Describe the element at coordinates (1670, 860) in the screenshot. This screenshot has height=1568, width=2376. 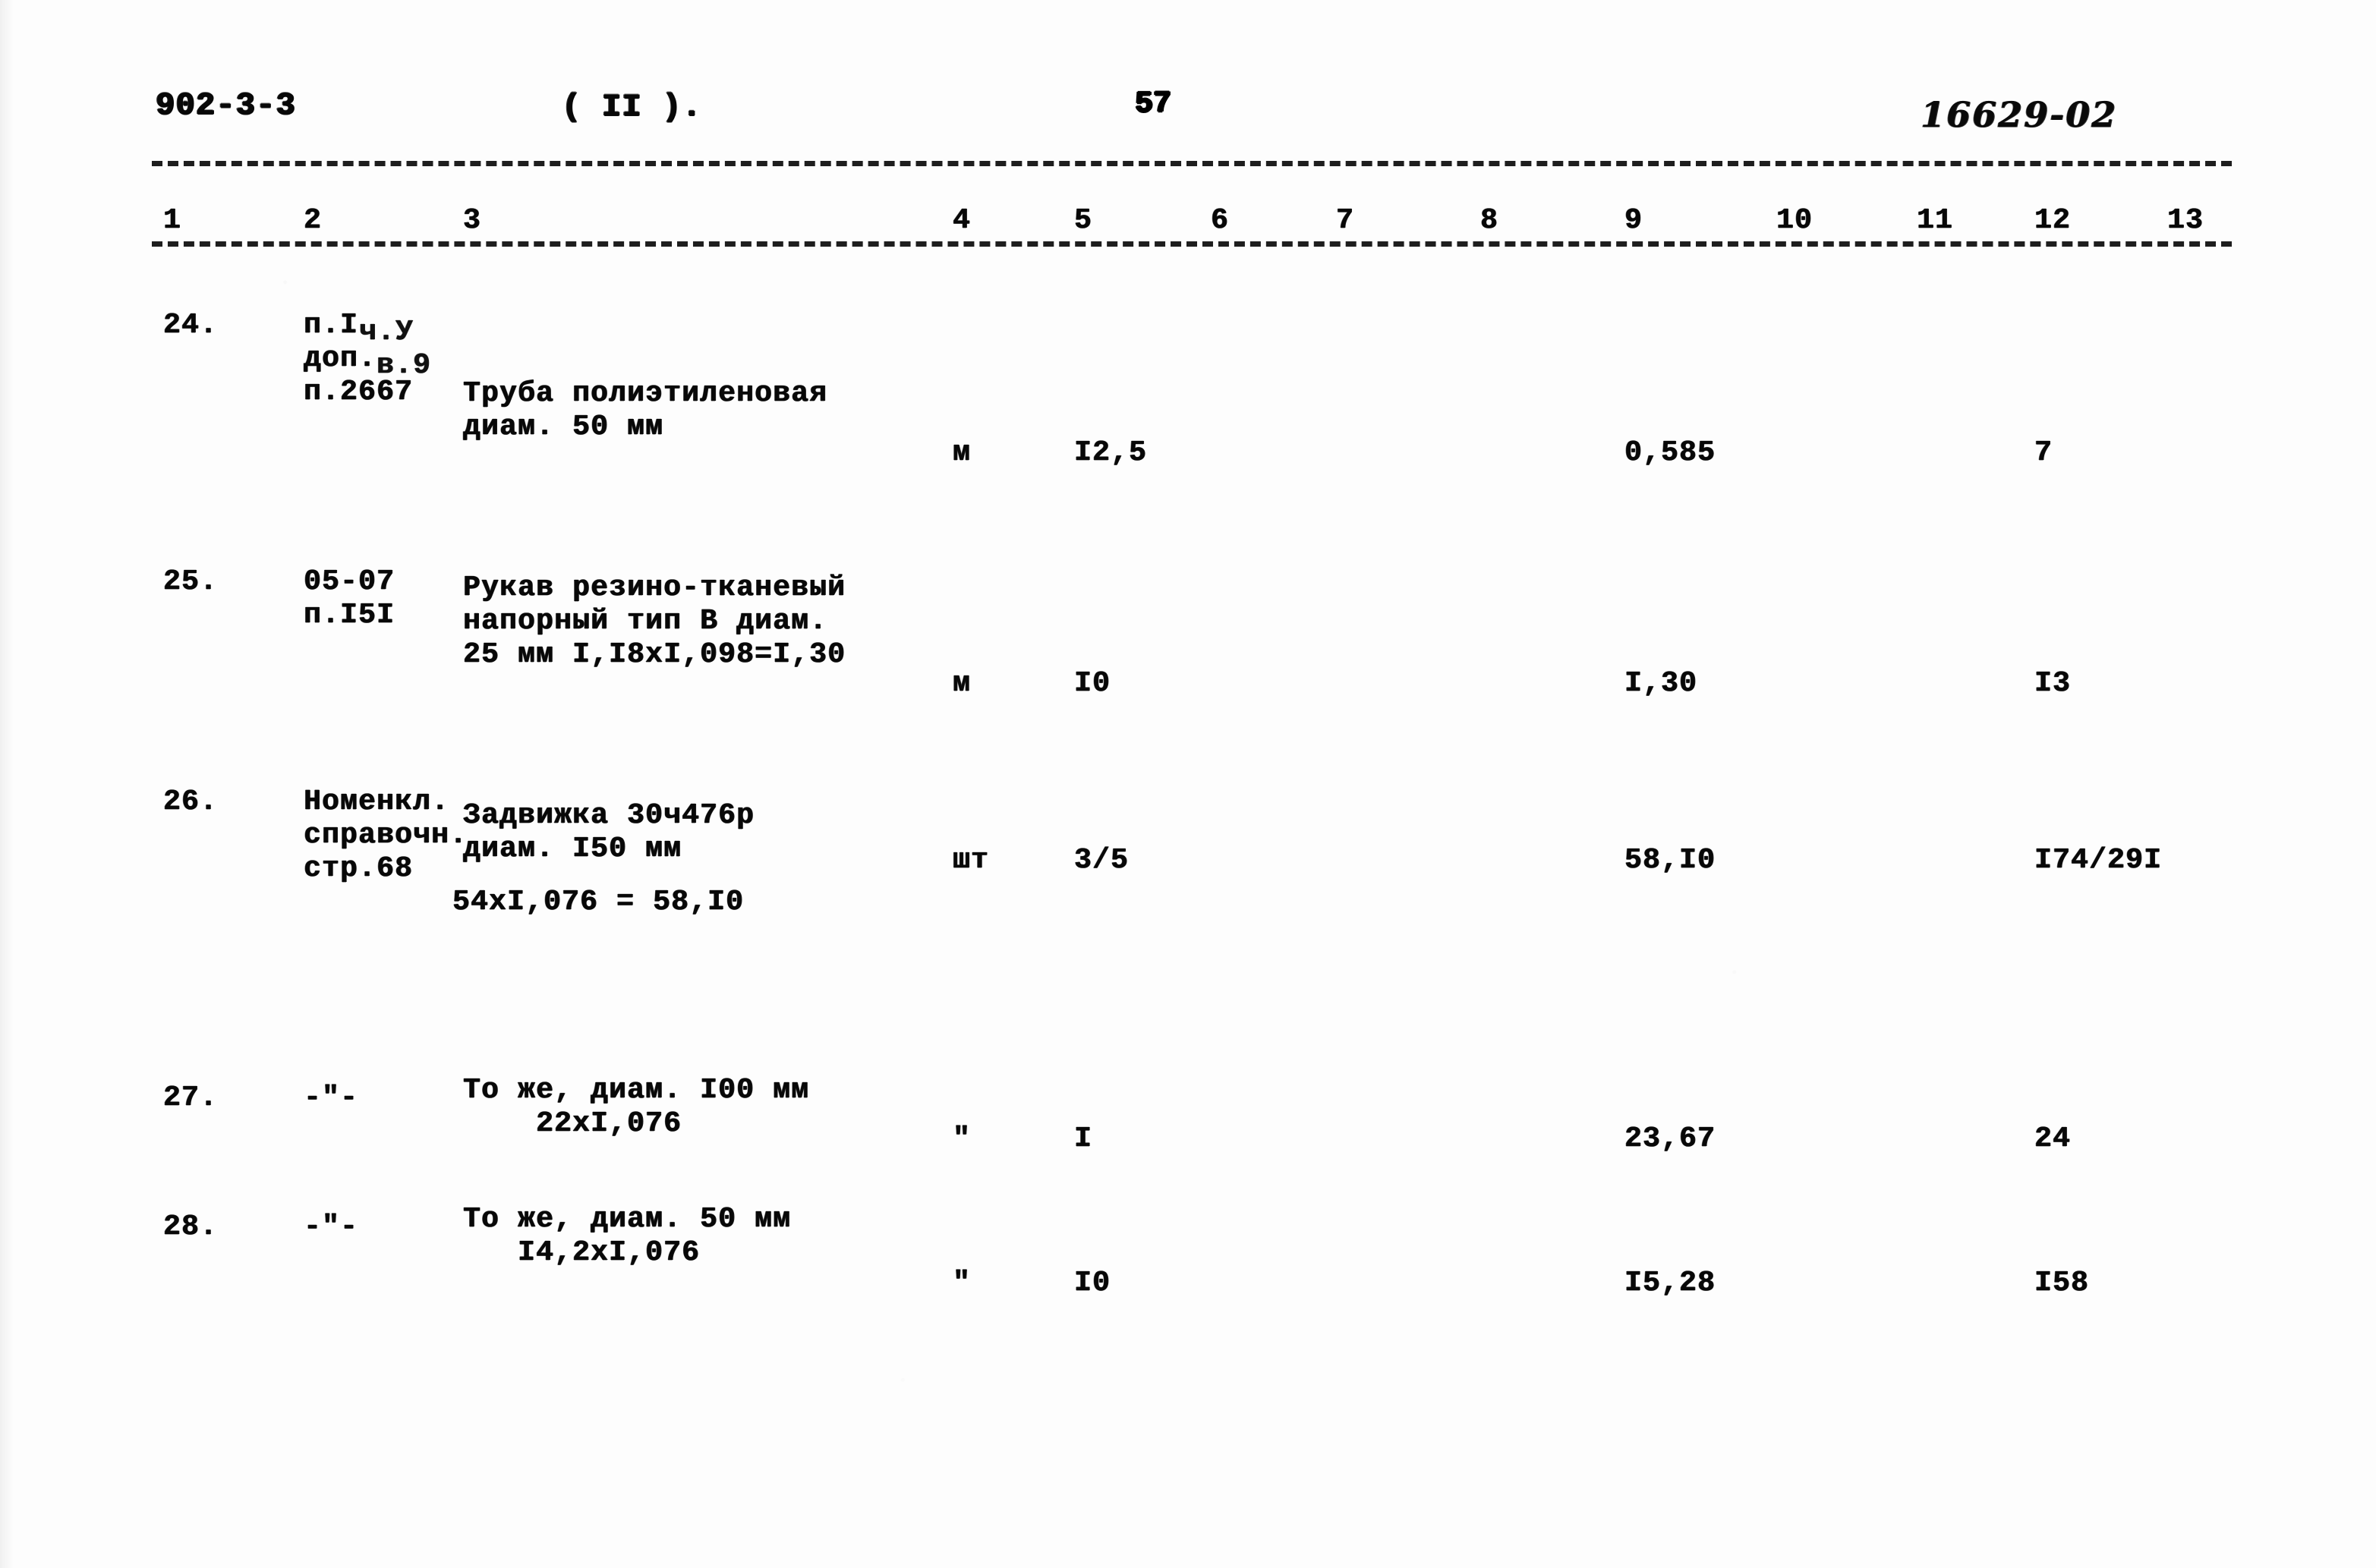
I see `row-unit-price: 58,I0` at that location.